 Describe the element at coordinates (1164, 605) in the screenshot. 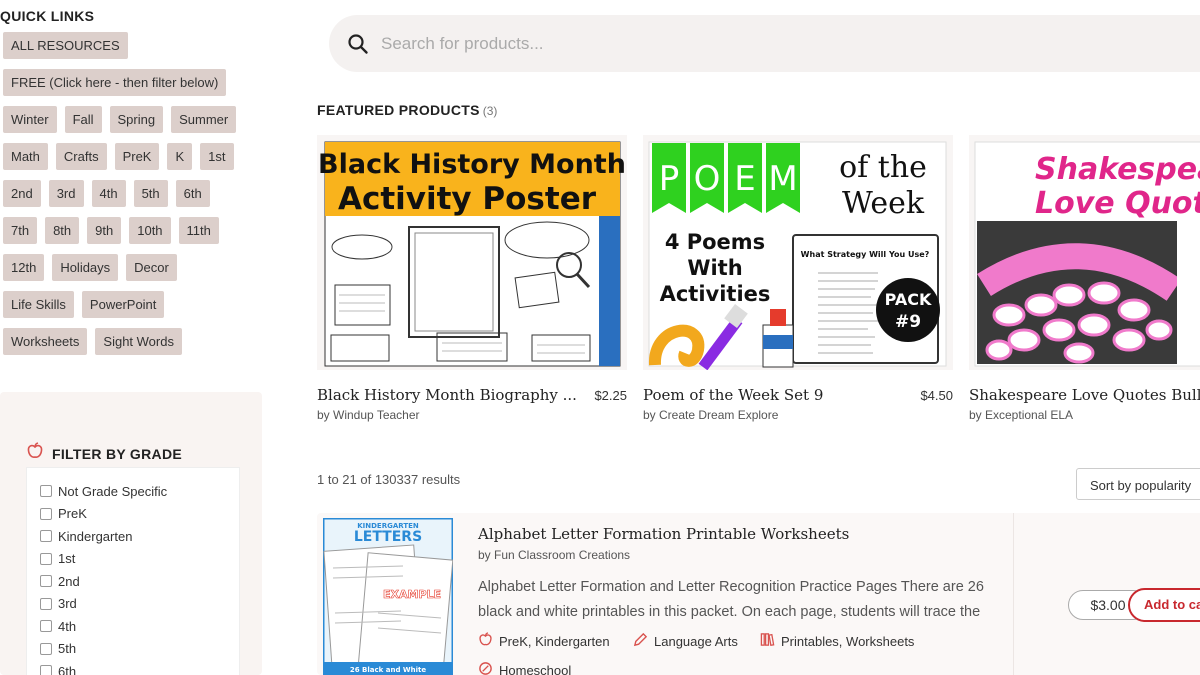

I see `add-to-cart-button: Add to ca` at that location.